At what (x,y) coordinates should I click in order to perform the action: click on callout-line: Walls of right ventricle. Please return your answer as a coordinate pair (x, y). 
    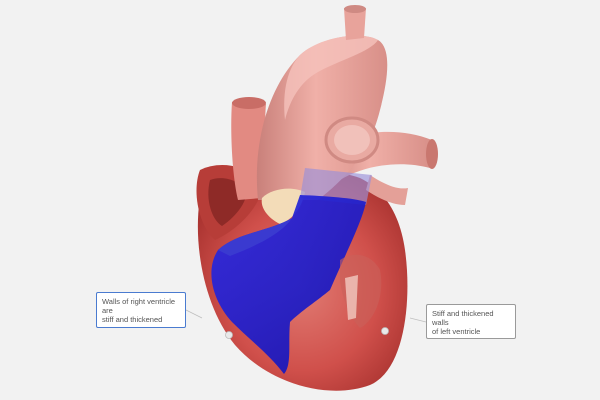
    Looking at the image, I should click on (139, 301).